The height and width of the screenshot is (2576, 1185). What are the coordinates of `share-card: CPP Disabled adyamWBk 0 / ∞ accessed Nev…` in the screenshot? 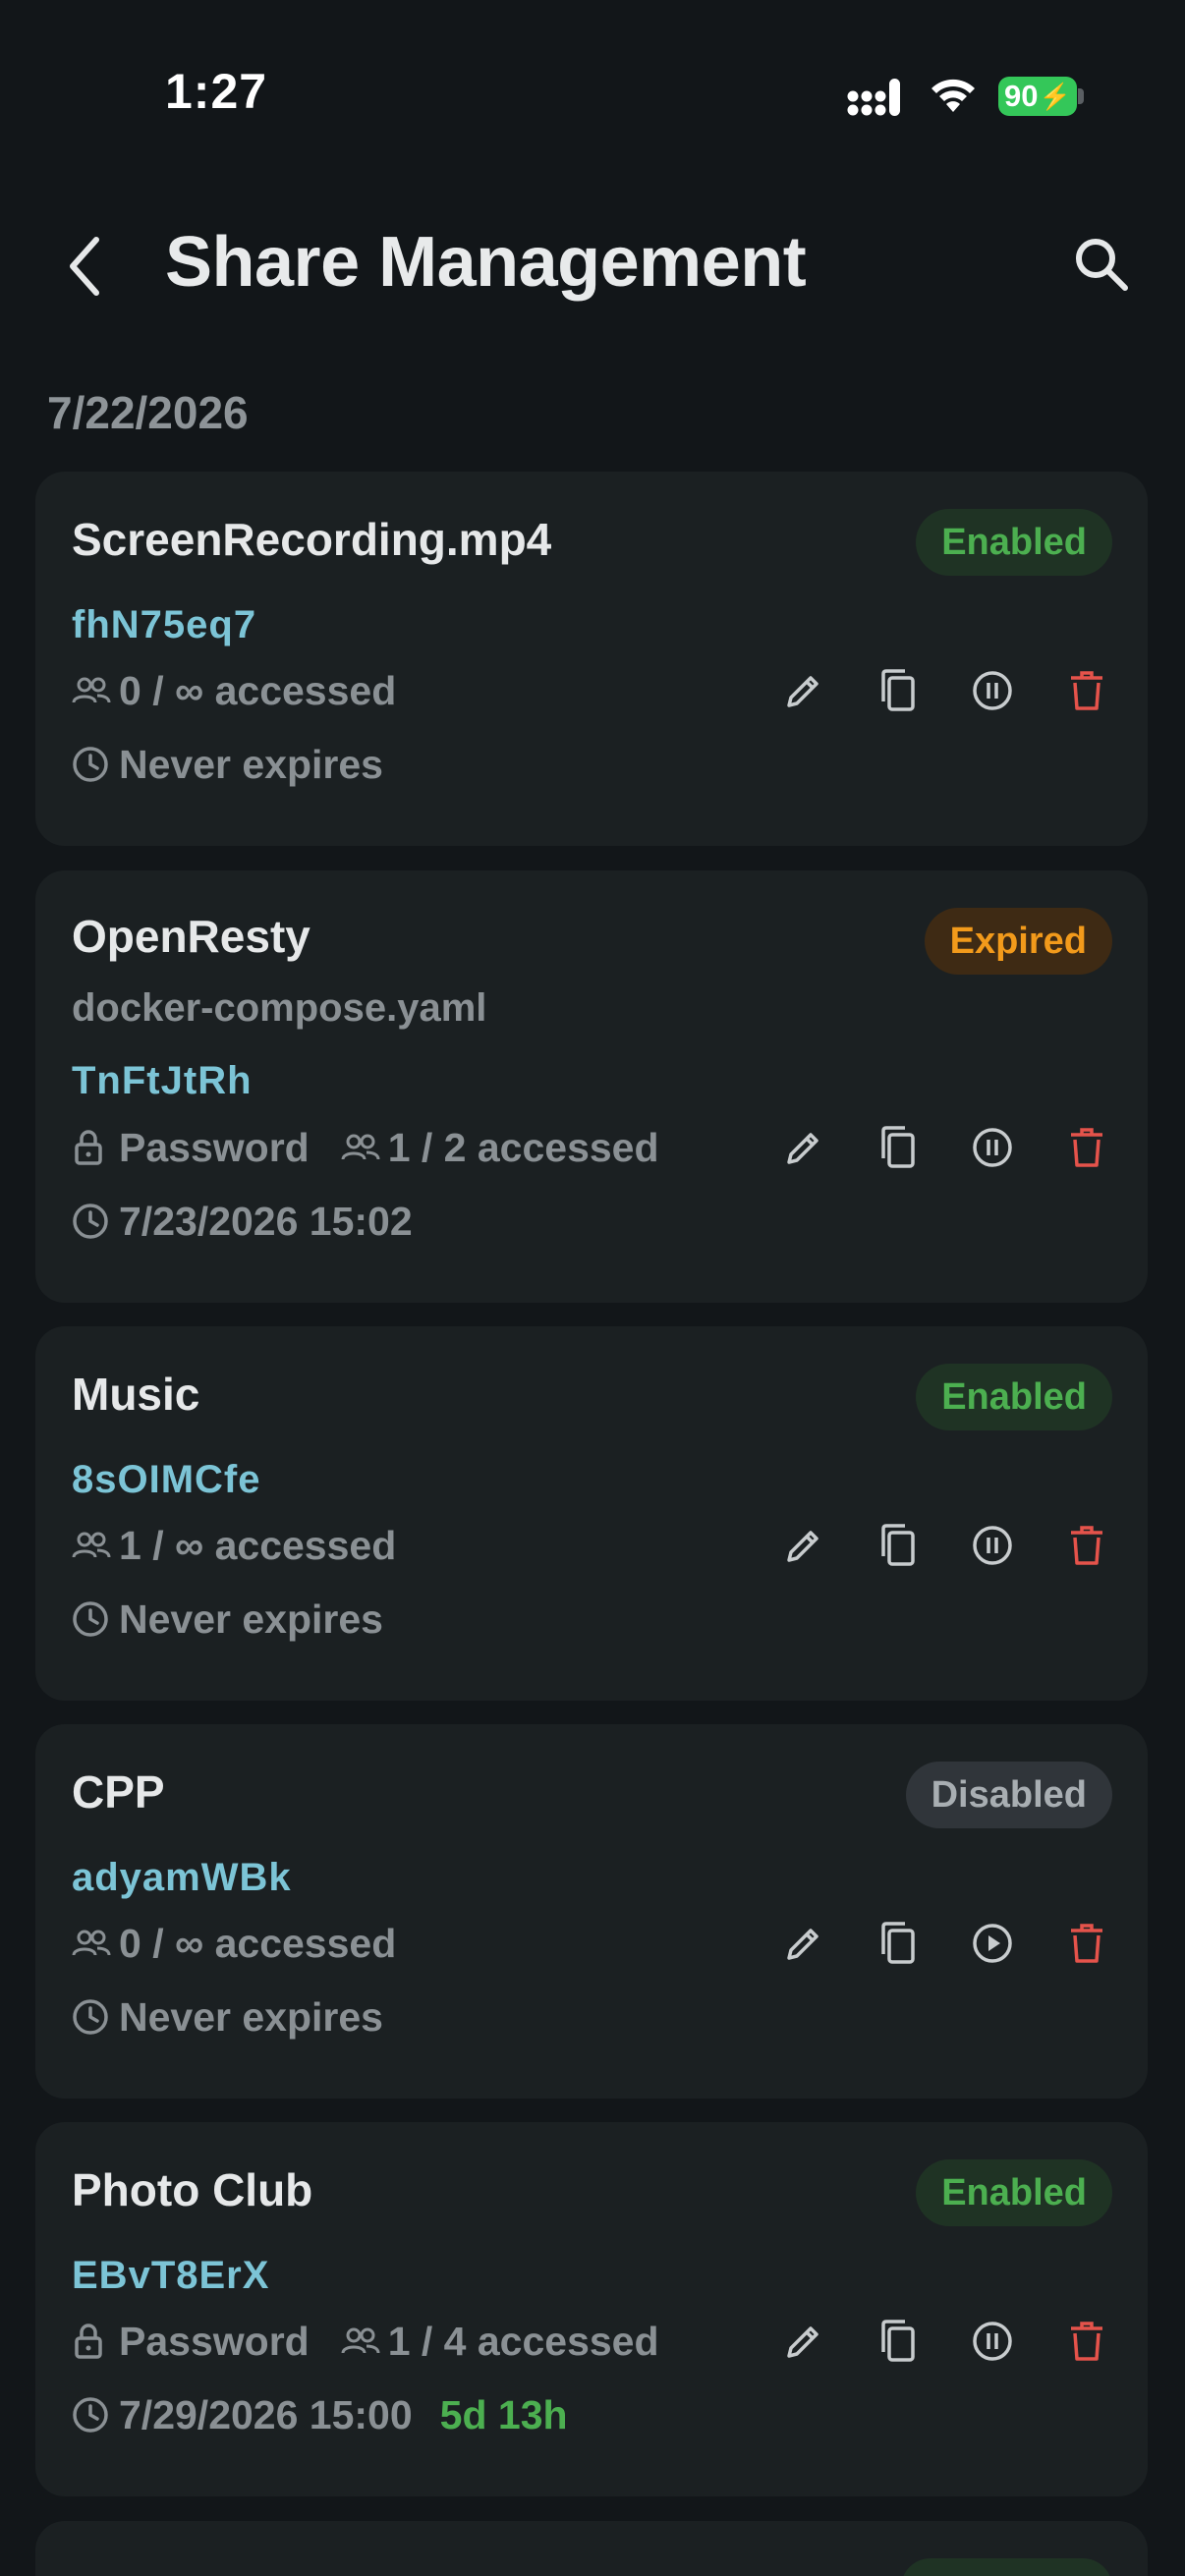 It's located at (592, 1911).